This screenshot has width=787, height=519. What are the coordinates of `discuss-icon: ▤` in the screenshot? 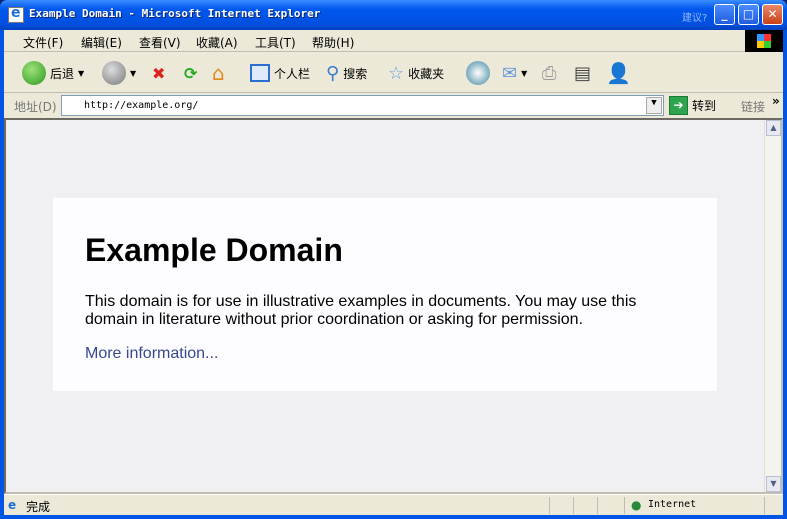 It's located at (583, 73).